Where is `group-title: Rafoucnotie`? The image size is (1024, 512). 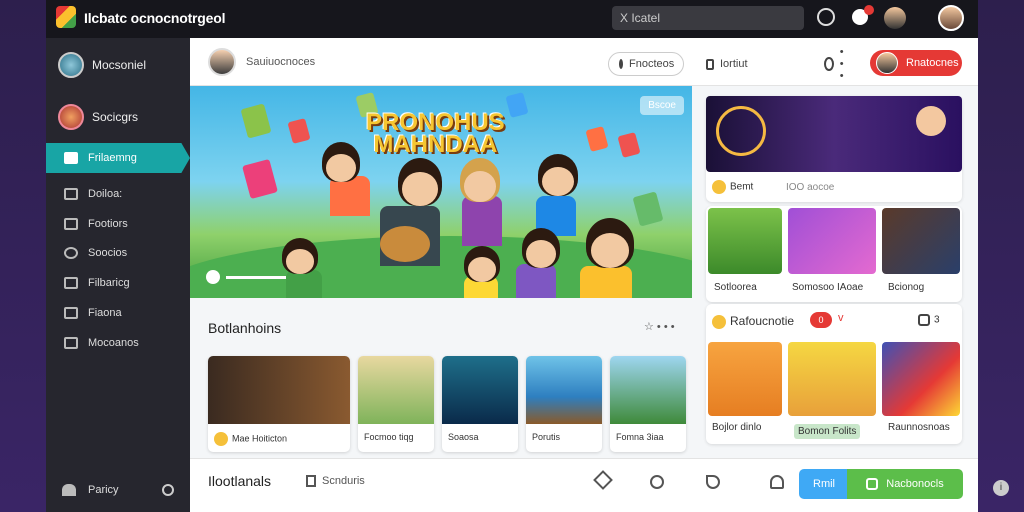 group-title: Rafoucnotie is located at coordinates (753, 321).